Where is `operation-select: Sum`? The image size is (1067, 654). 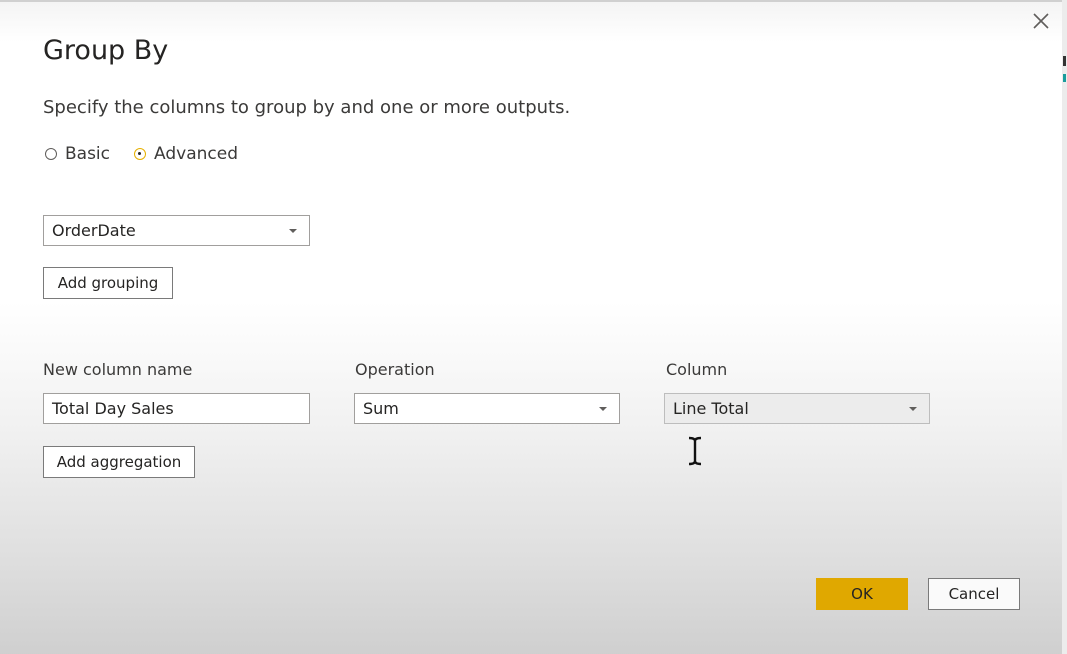 operation-select: Sum is located at coordinates (487, 408).